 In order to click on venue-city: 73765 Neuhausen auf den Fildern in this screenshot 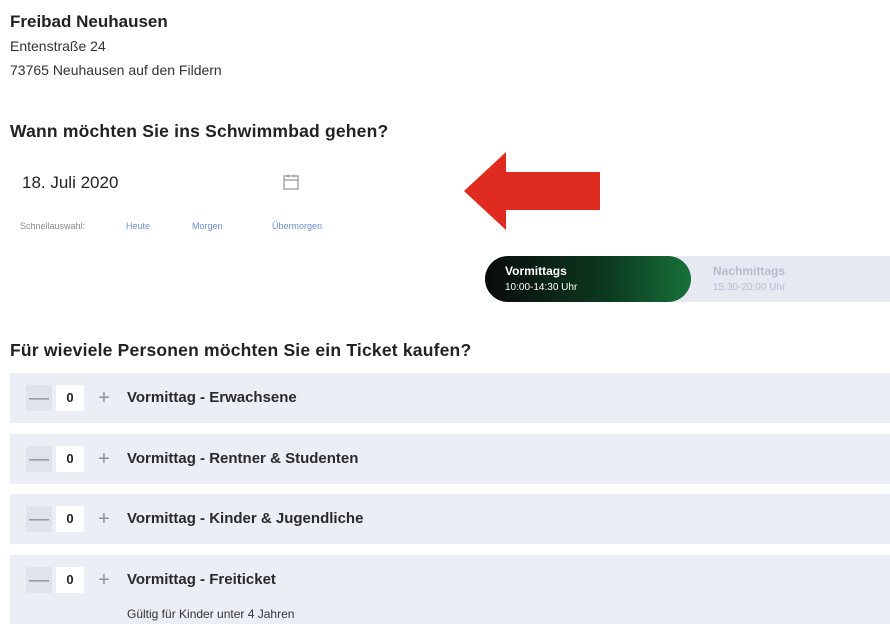, I will do `click(116, 70)`.